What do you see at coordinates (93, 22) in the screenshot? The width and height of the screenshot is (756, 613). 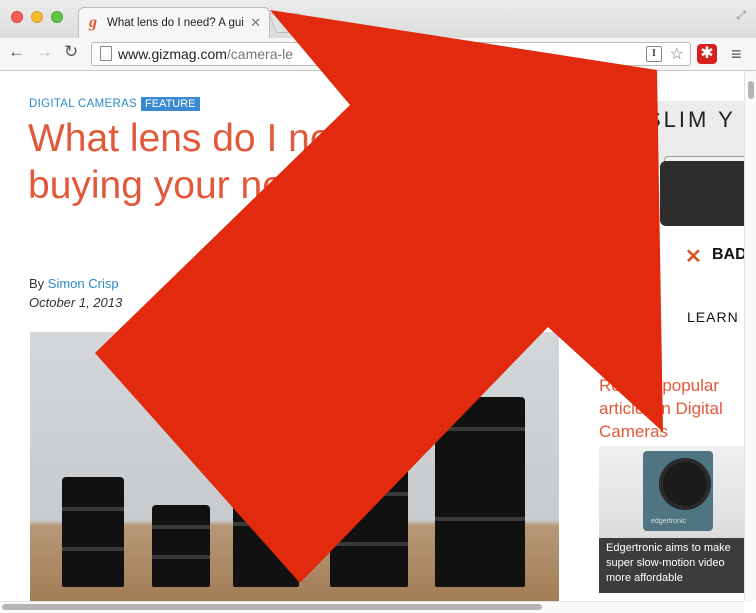 I see `gizmag-favicon-icon: g` at bounding box center [93, 22].